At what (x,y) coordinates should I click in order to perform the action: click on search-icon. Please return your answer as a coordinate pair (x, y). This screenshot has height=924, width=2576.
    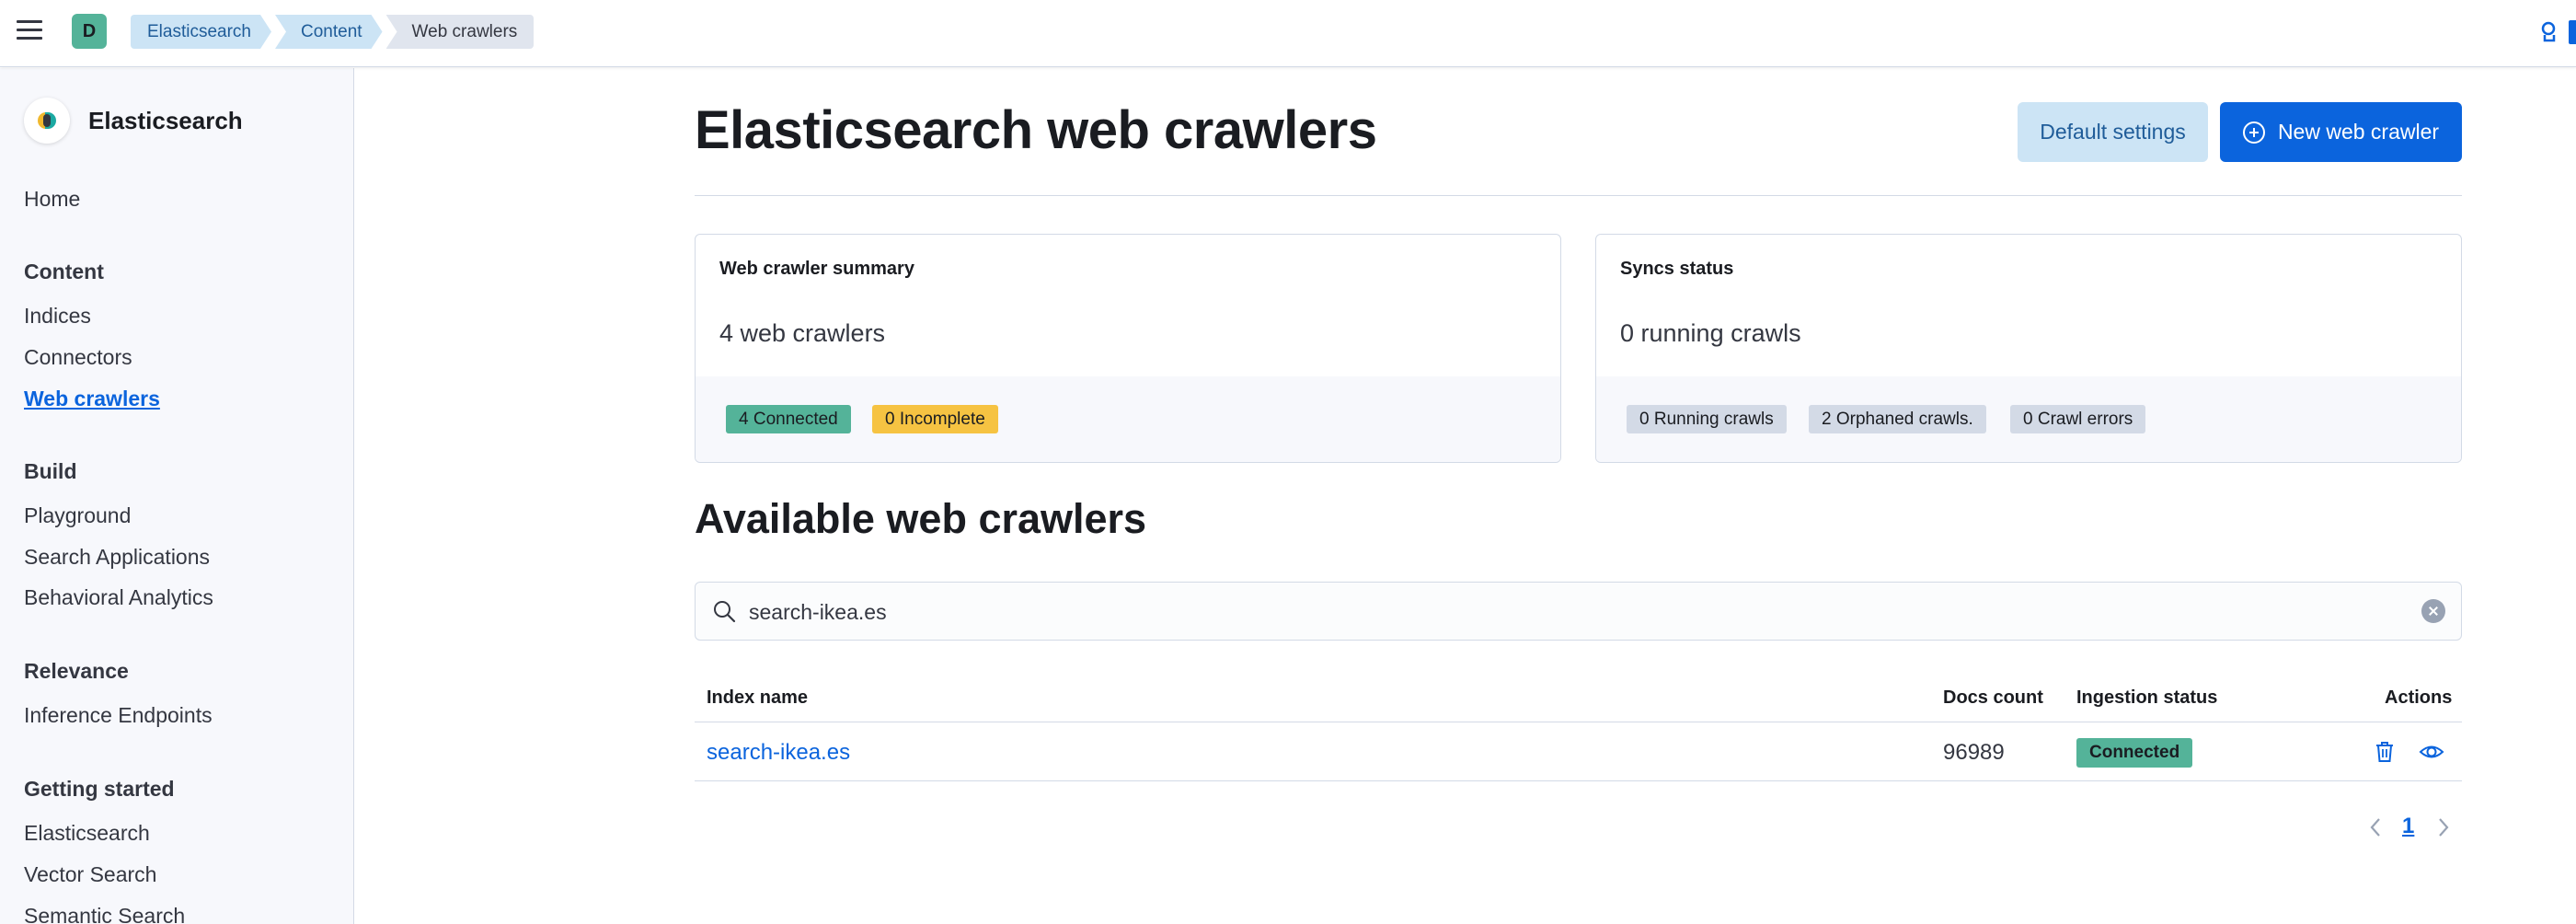
    Looking at the image, I should click on (725, 612).